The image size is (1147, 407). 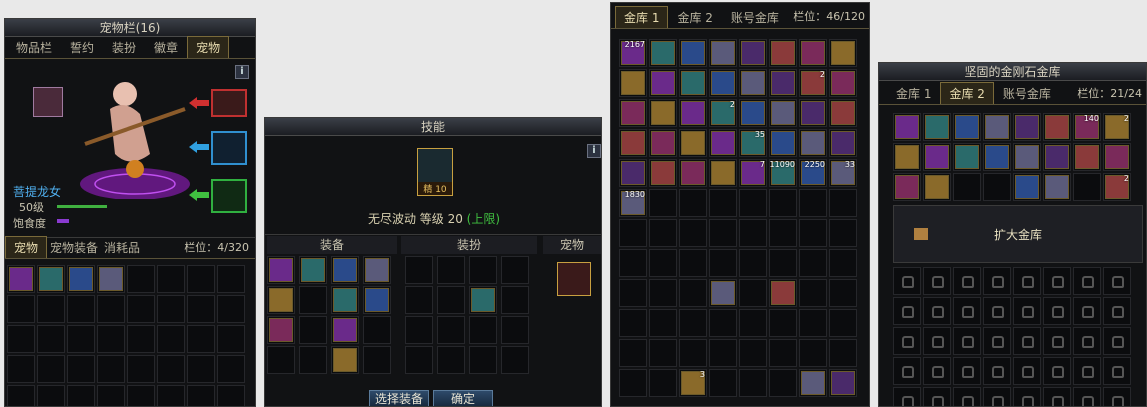 I want to click on info-button: i, so click(x=594, y=151).